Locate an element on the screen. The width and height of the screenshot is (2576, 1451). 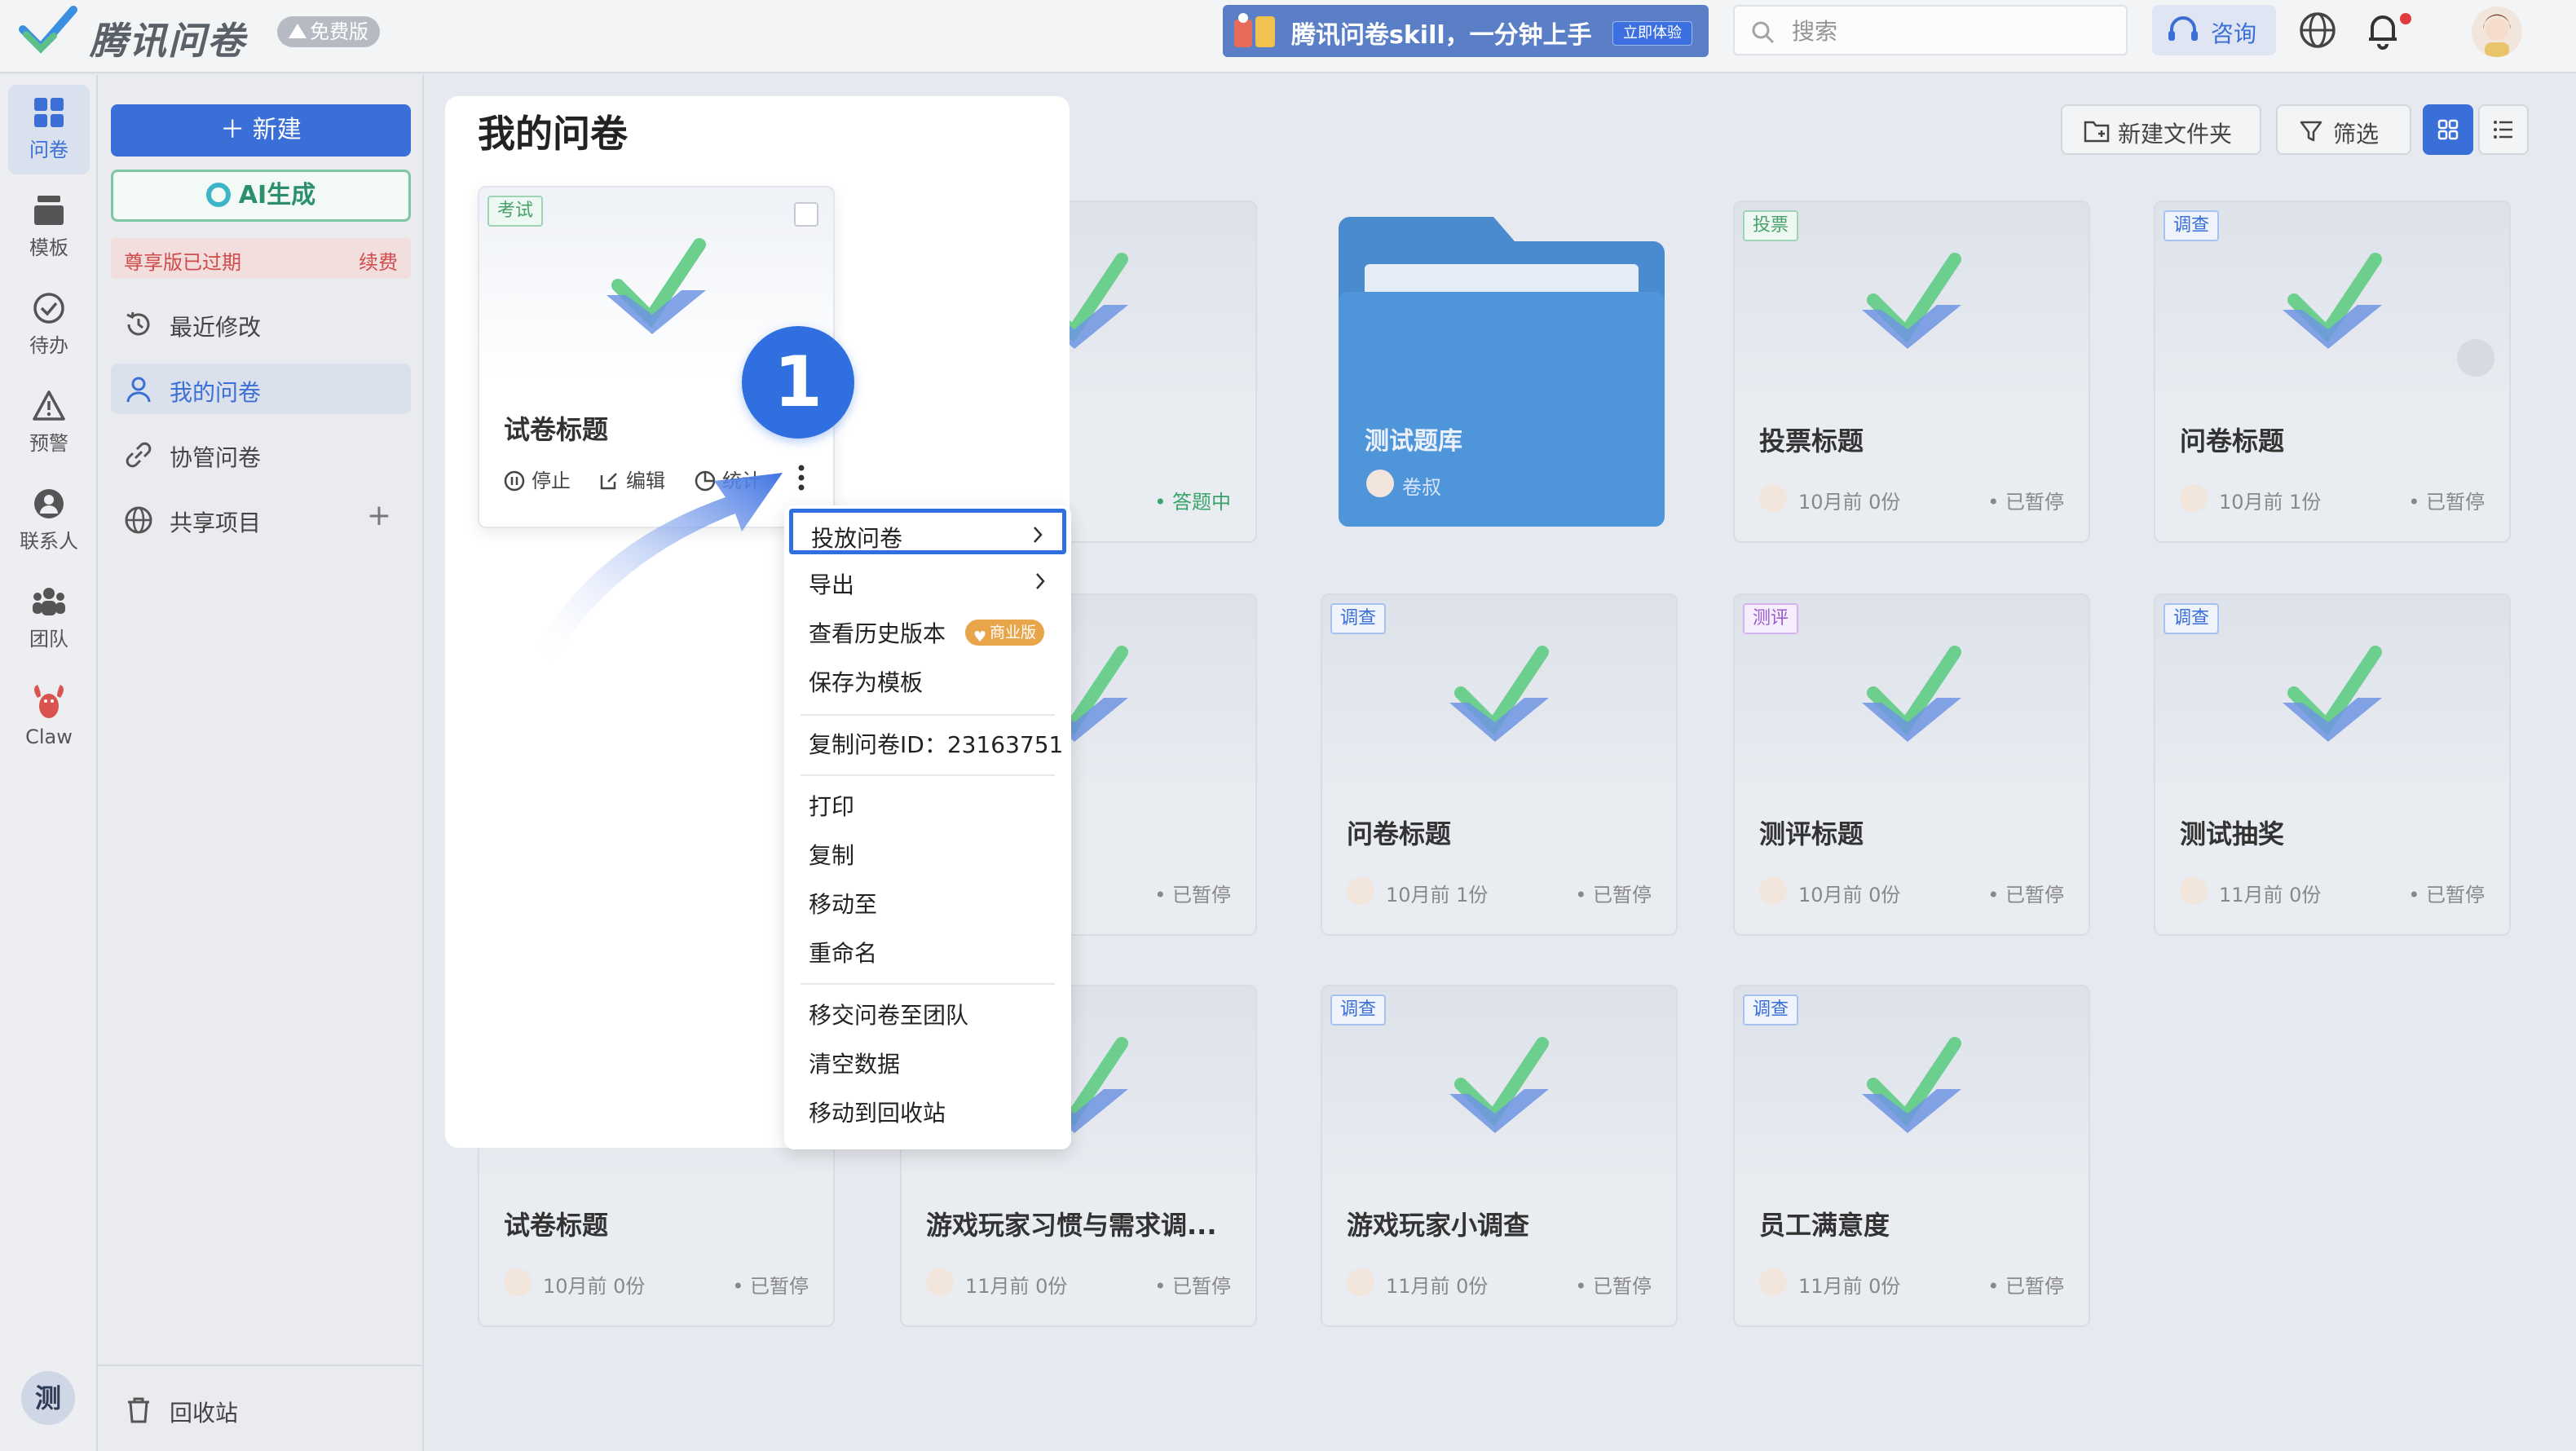
trash-label: 回收站 is located at coordinates (204, 1413).